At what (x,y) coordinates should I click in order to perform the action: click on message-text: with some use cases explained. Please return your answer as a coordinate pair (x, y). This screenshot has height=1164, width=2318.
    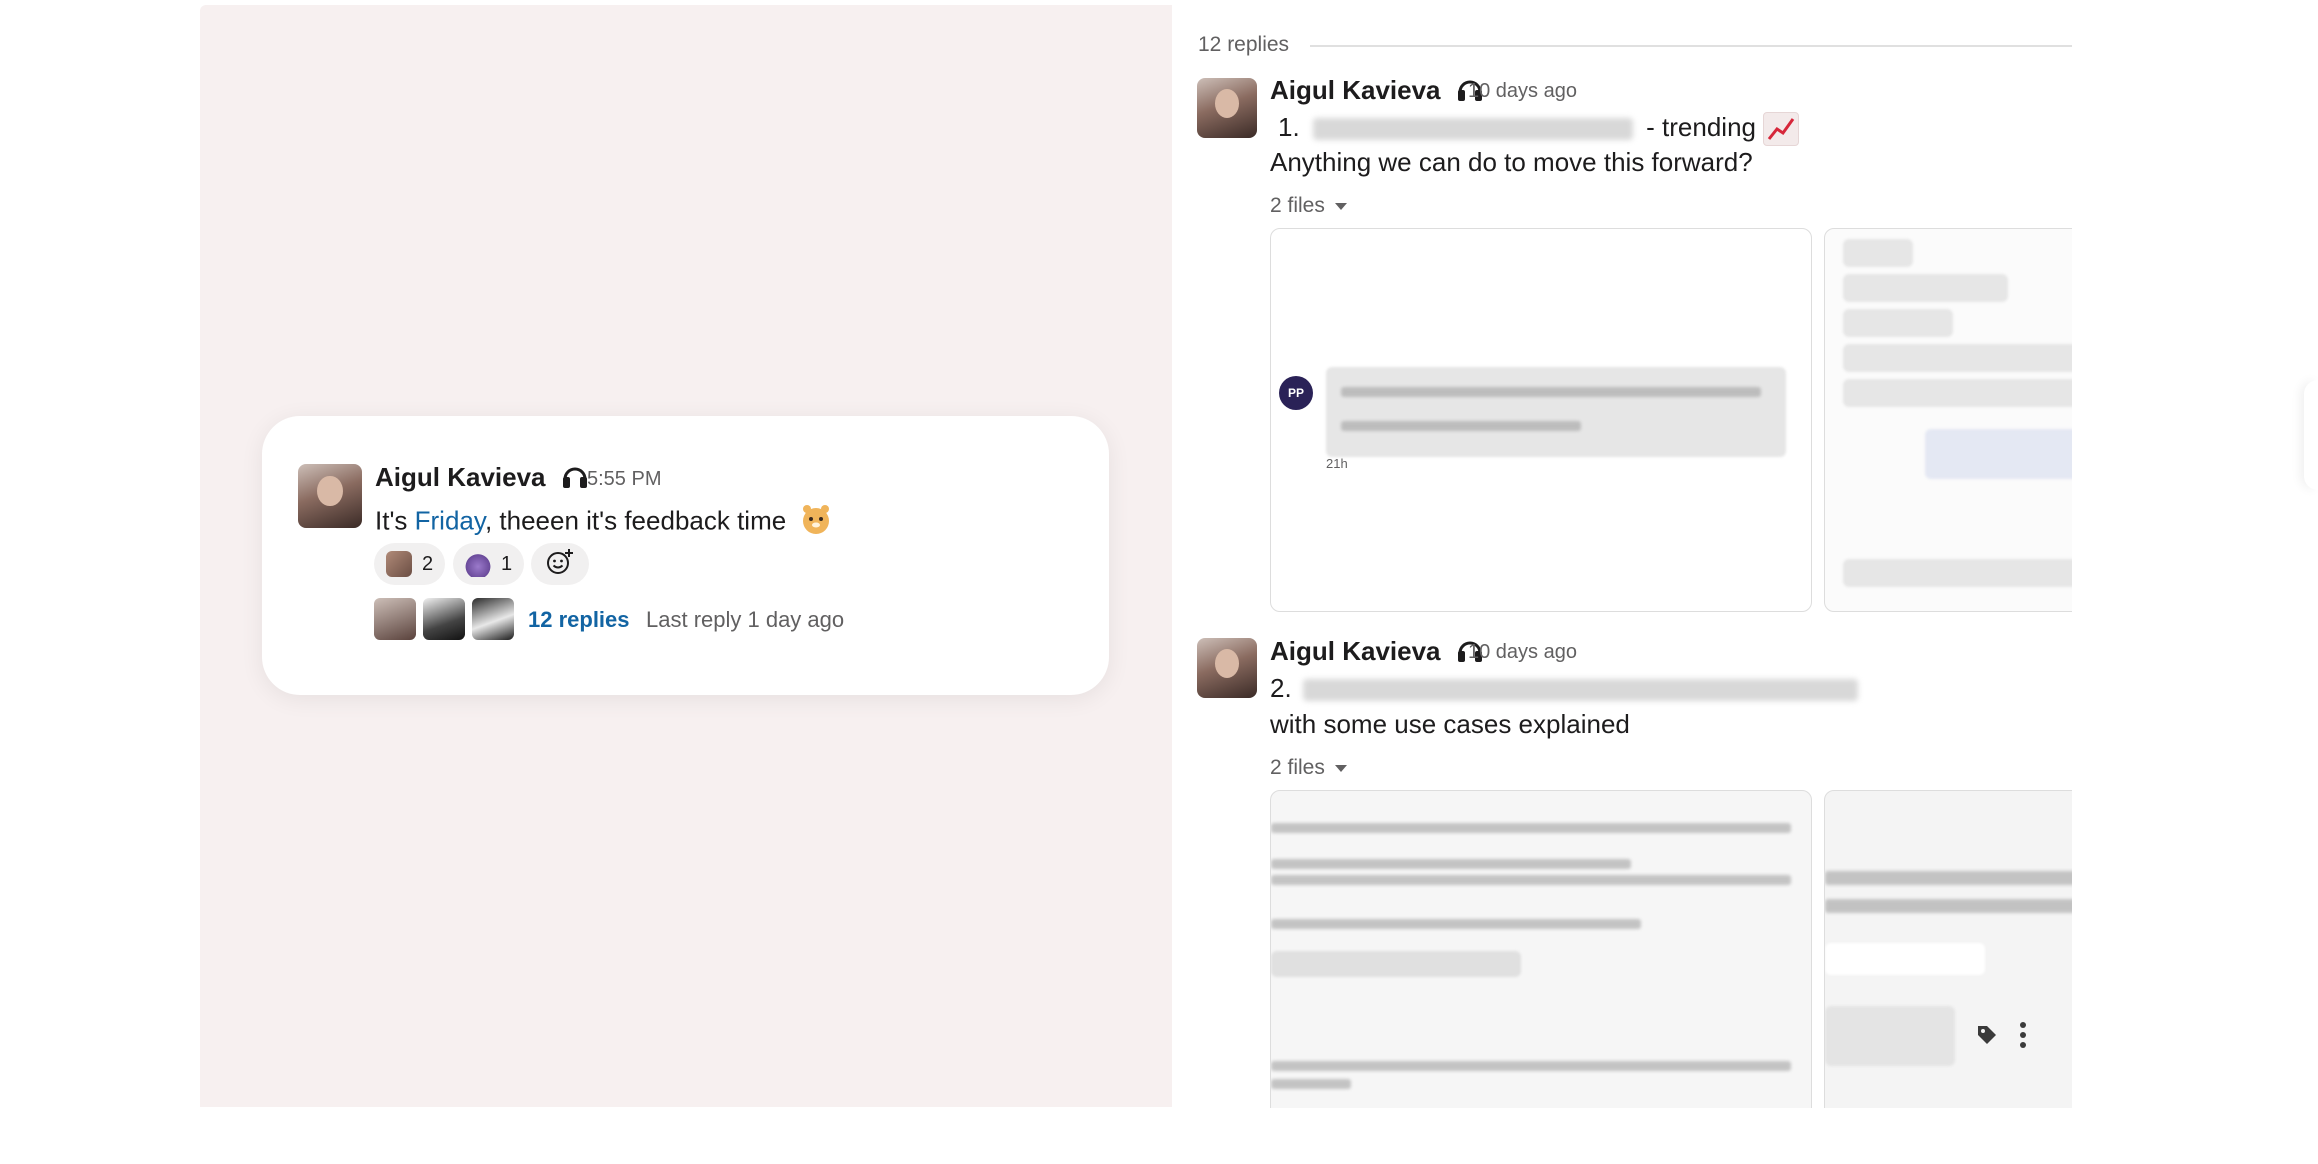
    Looking at the image, I should click on (1450, 724).